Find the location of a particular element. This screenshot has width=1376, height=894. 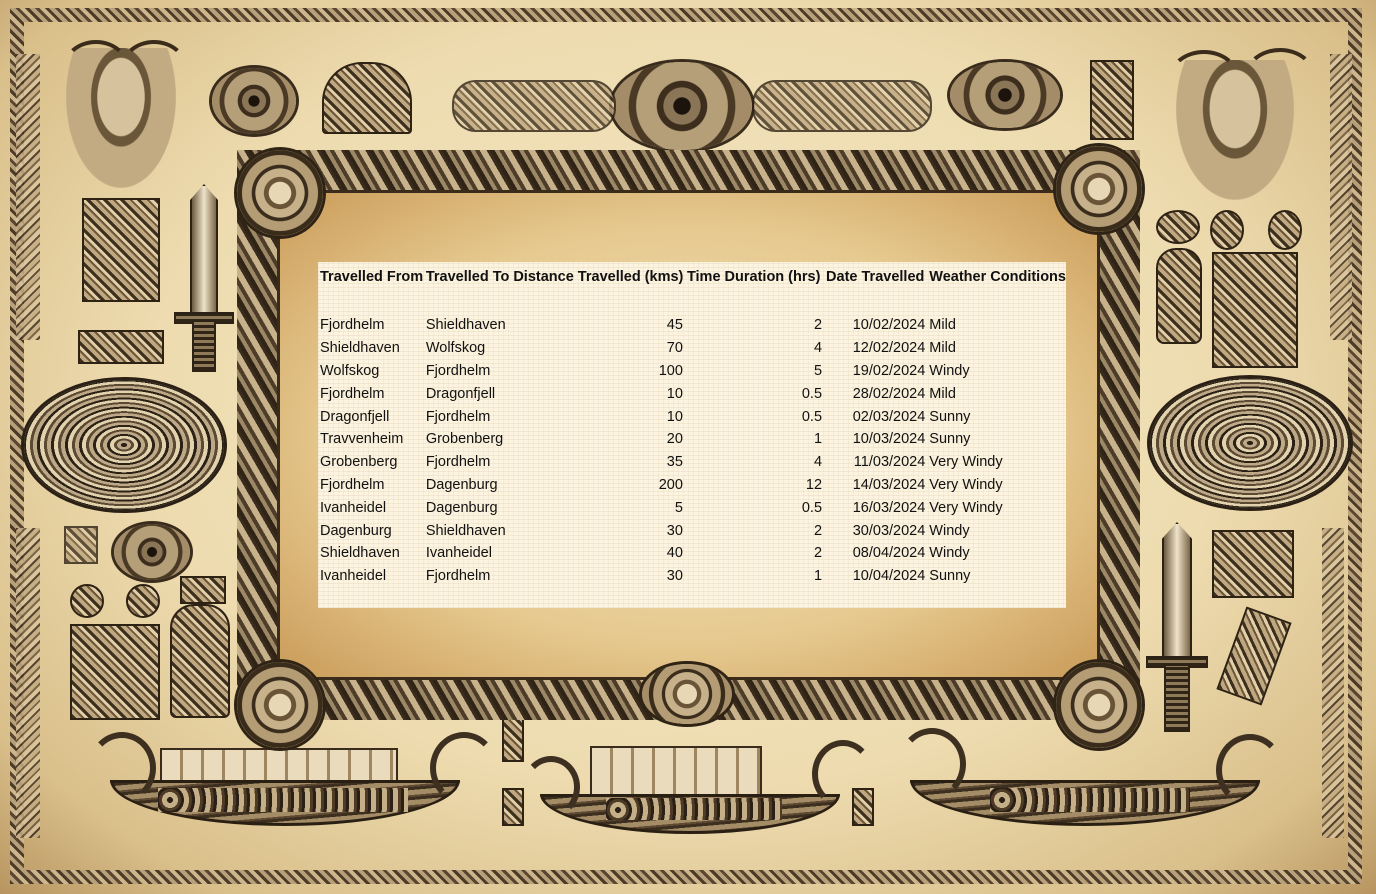

cell-distance: 70 is located at coordinates (598, 348).